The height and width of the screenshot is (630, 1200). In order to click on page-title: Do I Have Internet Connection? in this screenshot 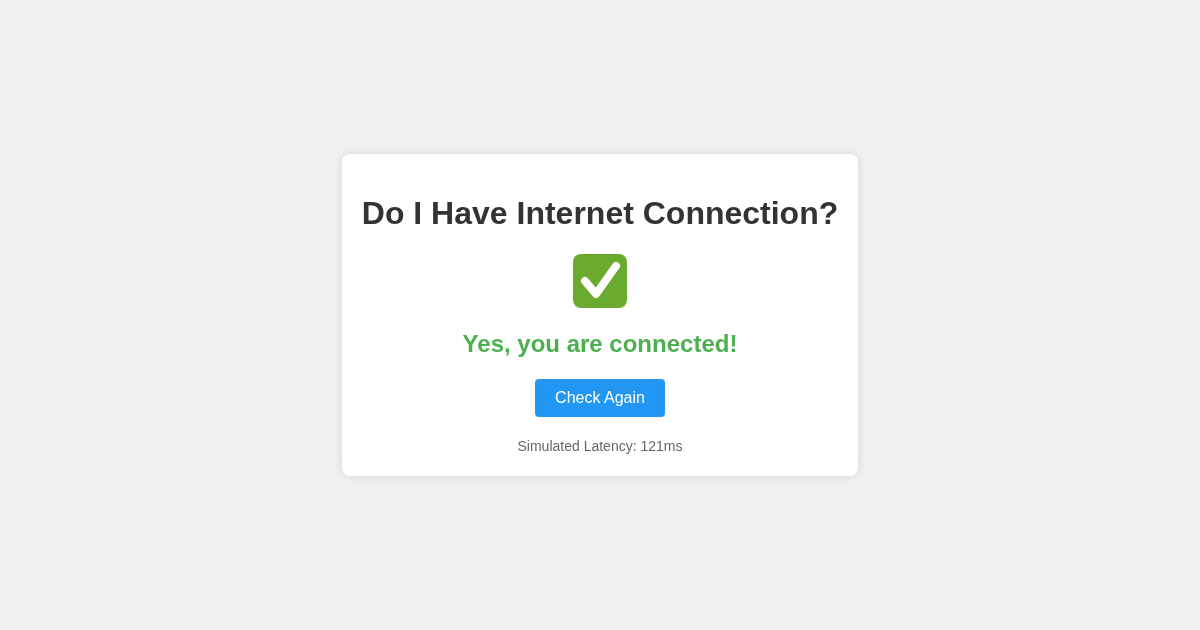, I will do `click(600, 213)`.